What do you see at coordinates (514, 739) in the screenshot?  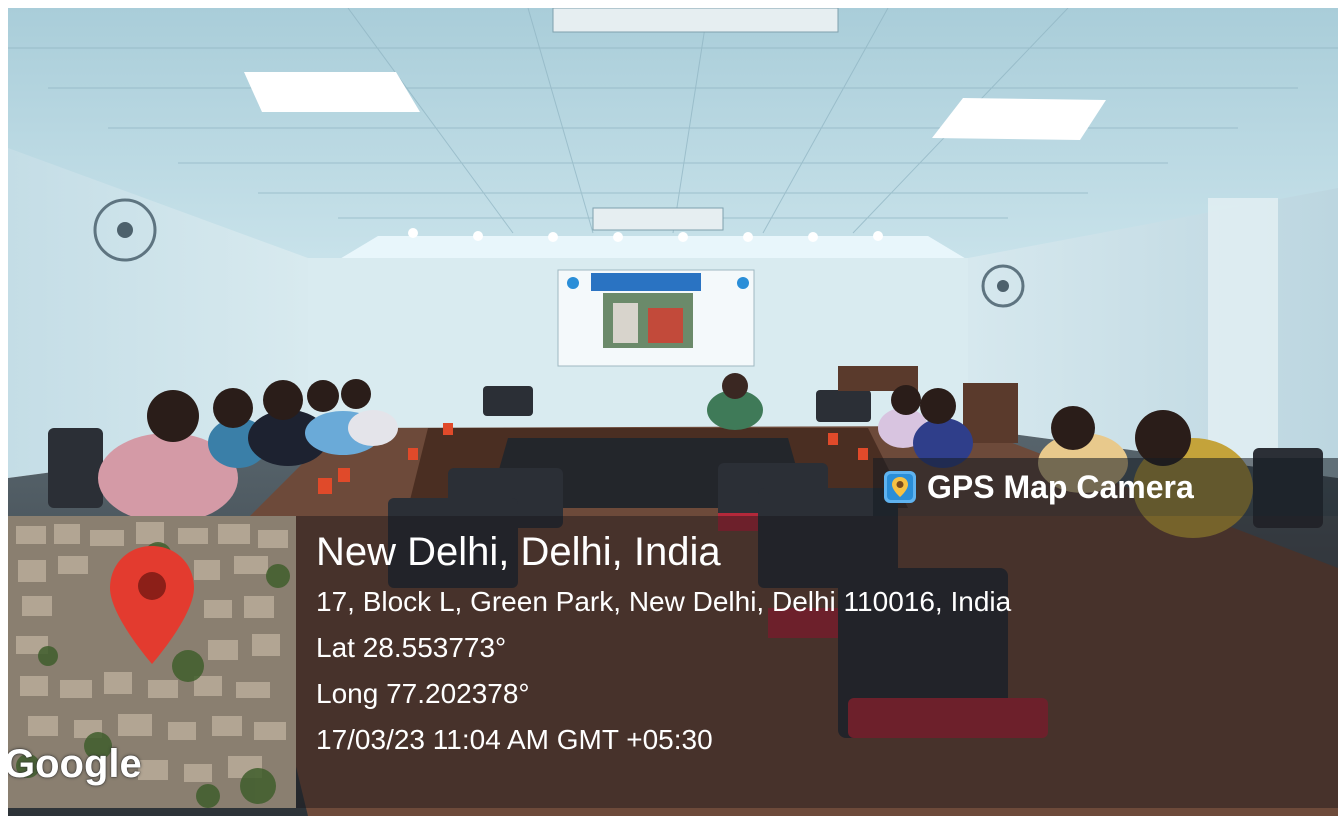 I see `datetime-line: 17/03/23 11:04 AM GMT +05:30` at bounding box center [514, 739].